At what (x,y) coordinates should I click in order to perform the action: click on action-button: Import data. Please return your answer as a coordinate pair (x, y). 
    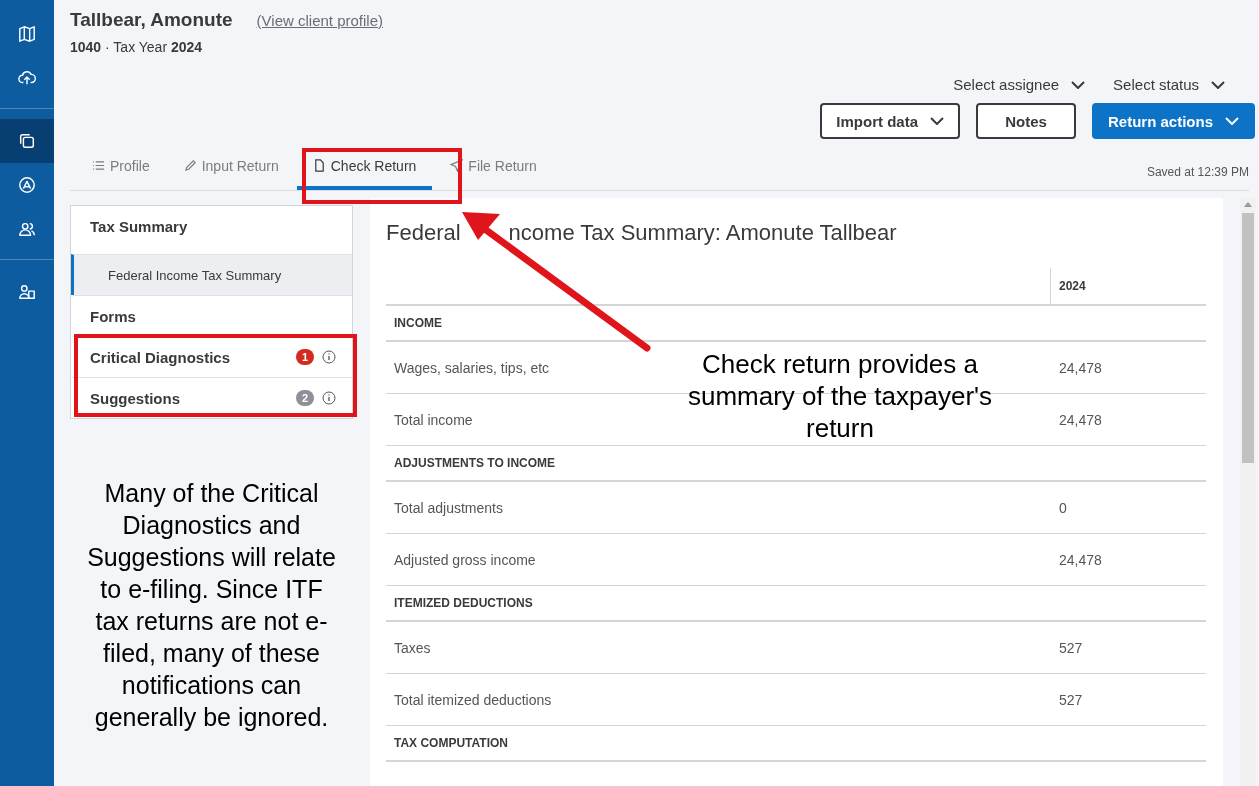
    Looking at the image, I should click on (890, 121).